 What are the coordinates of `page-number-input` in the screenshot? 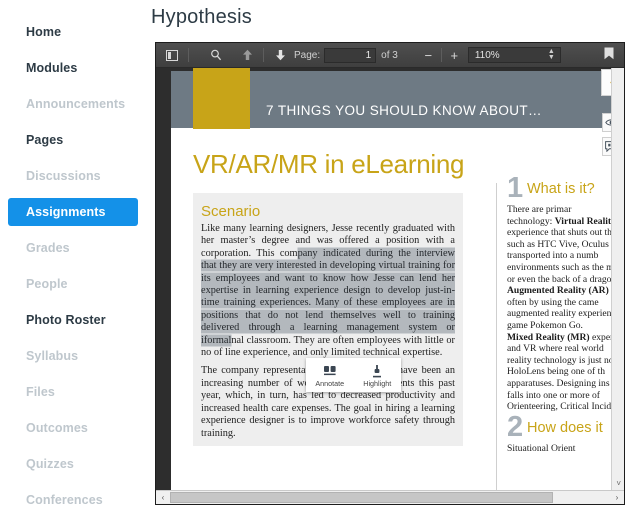 It's located at (350, 55).